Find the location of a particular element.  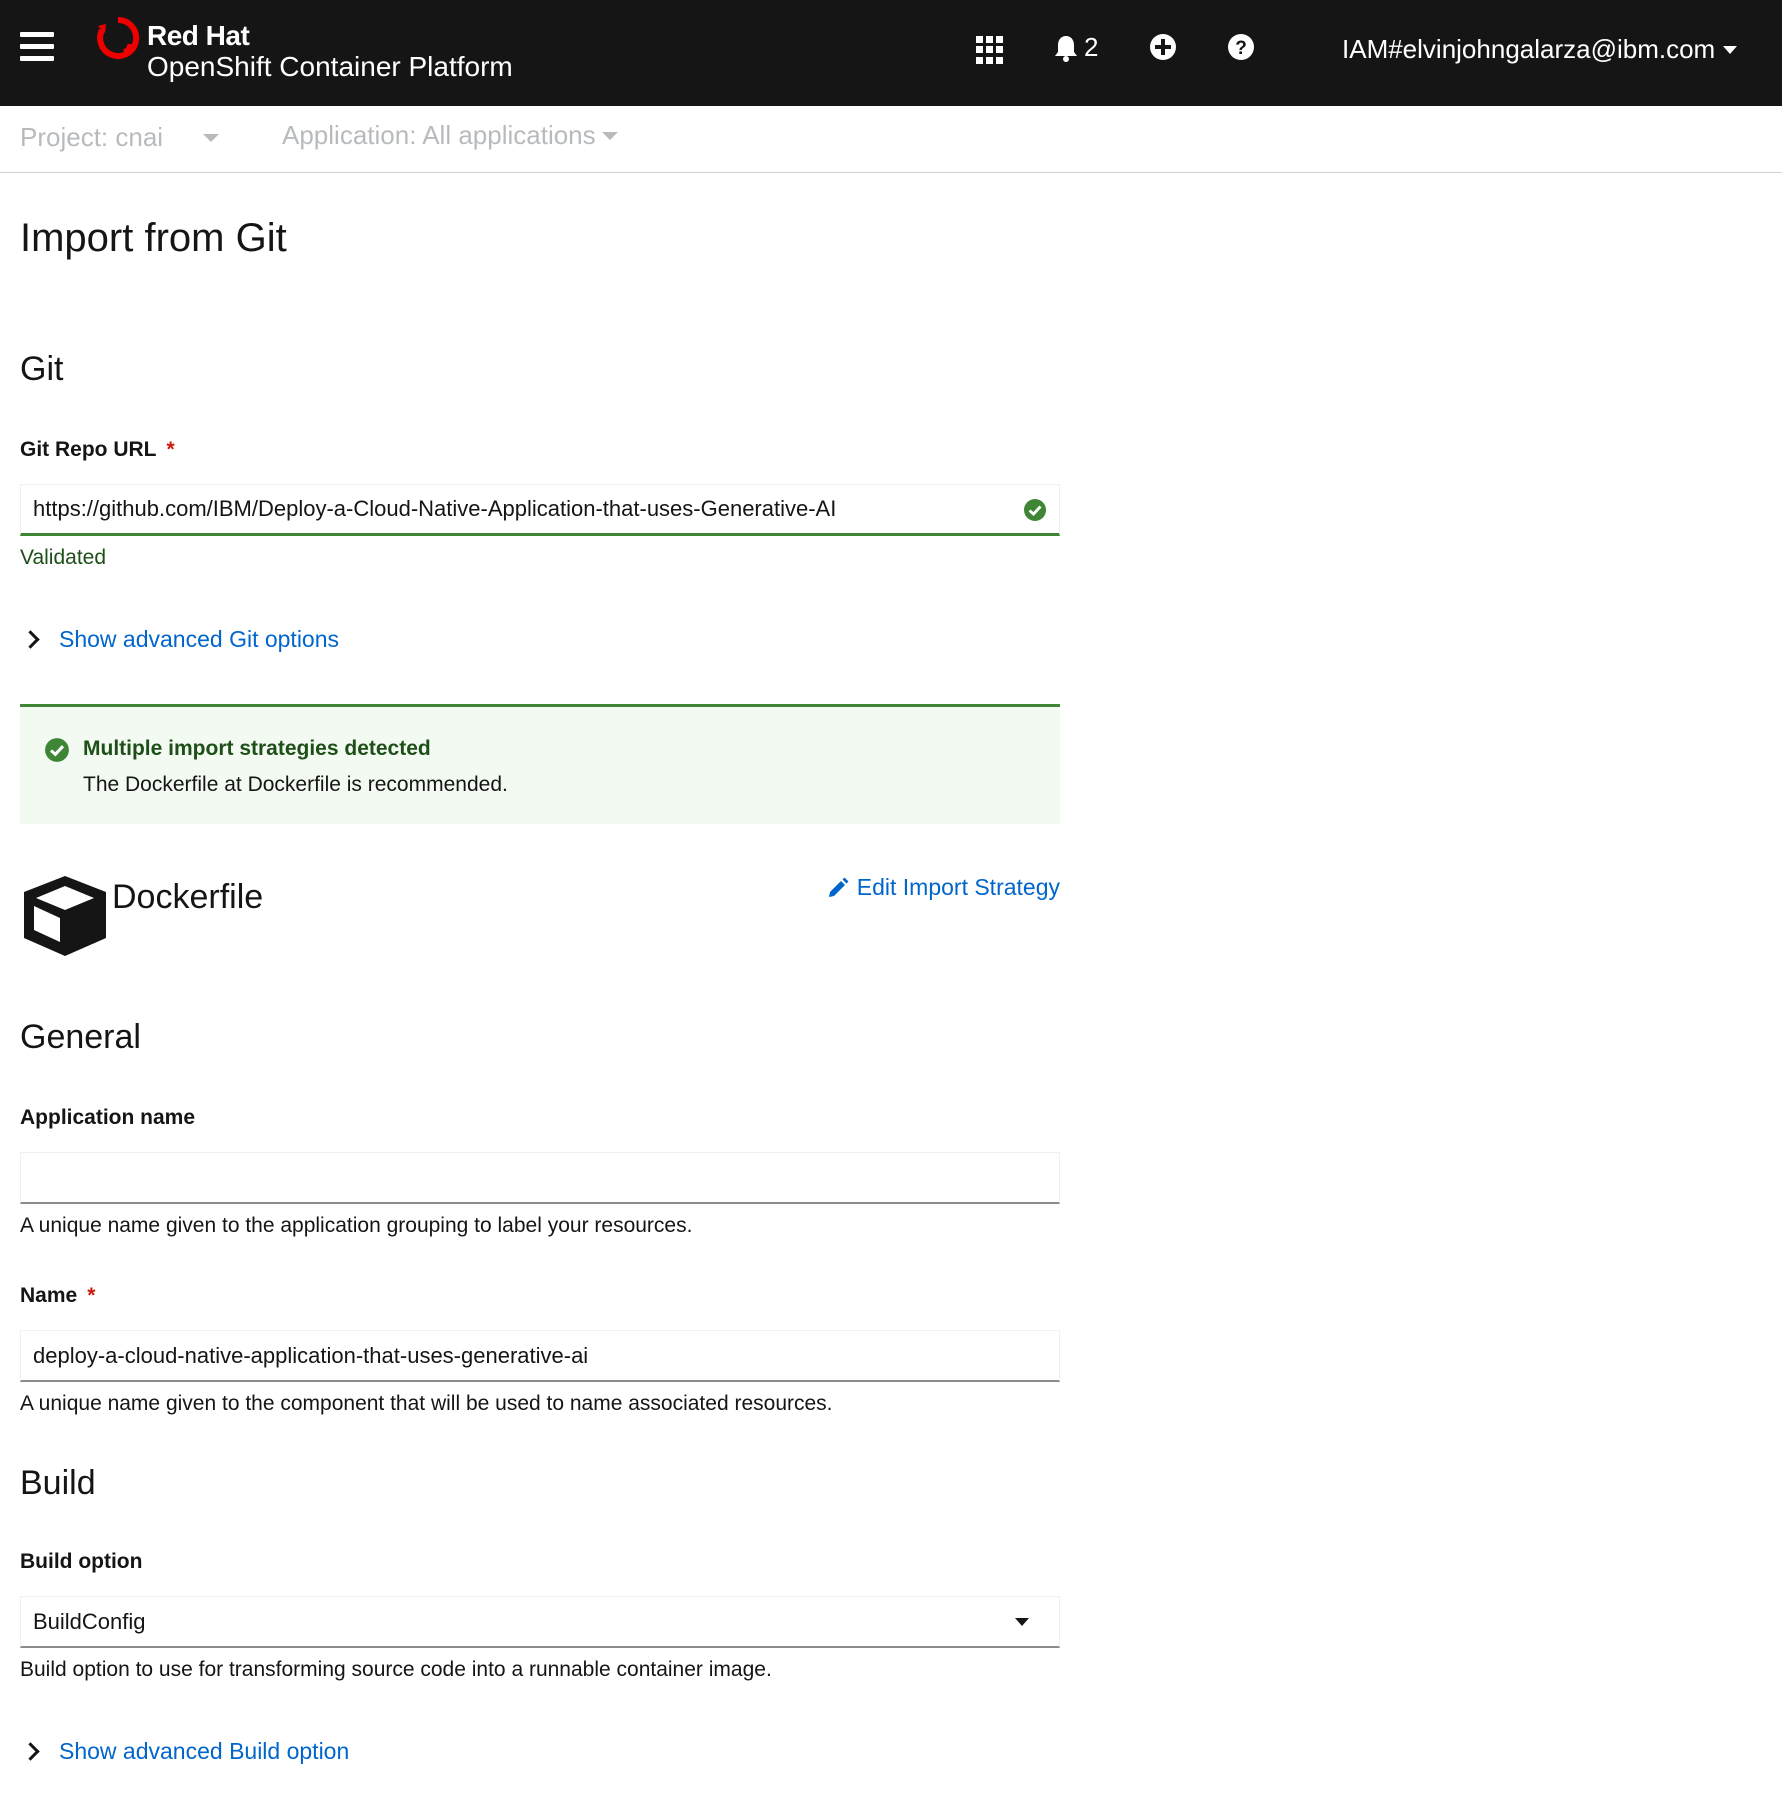

edit-import-strategy-link: Edit Import Strategy is located at coordinates (958, 887).